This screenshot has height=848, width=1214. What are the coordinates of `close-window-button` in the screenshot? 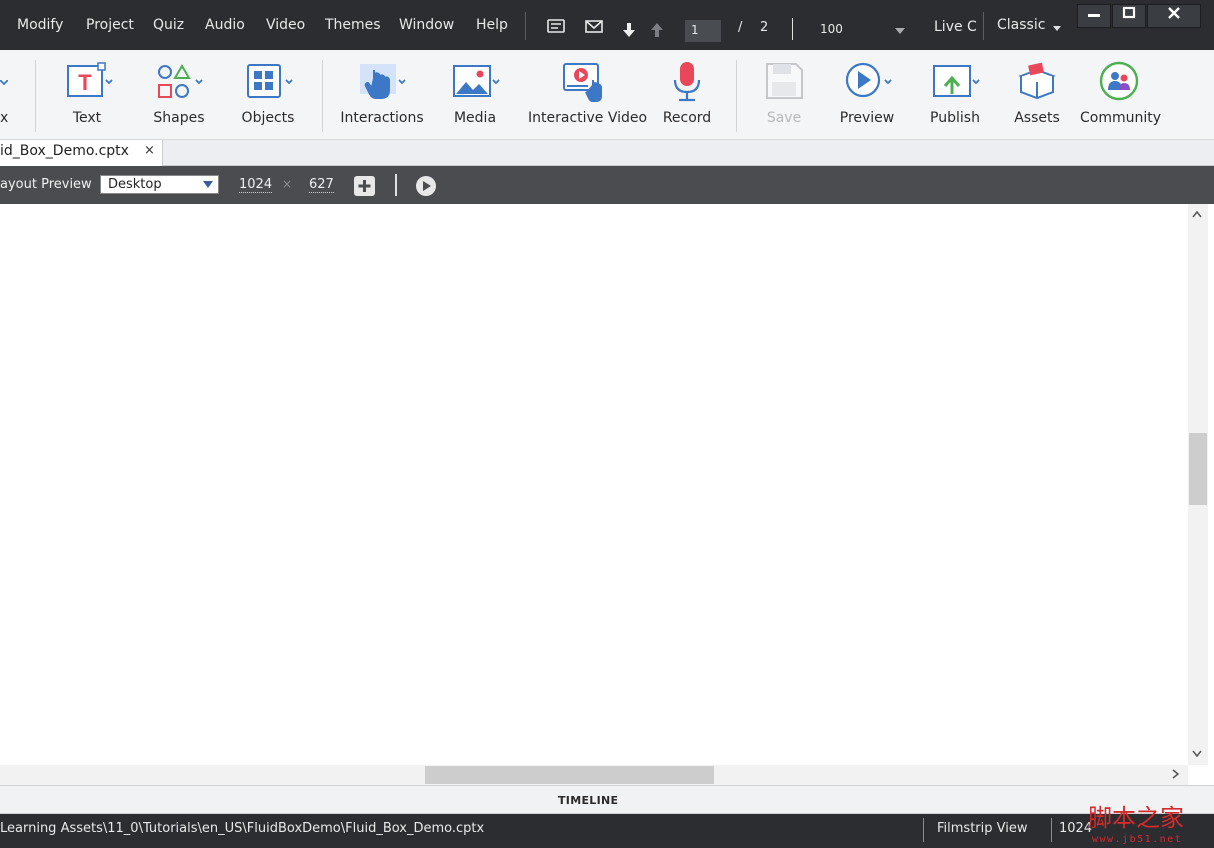 It's located at (1174, 16).